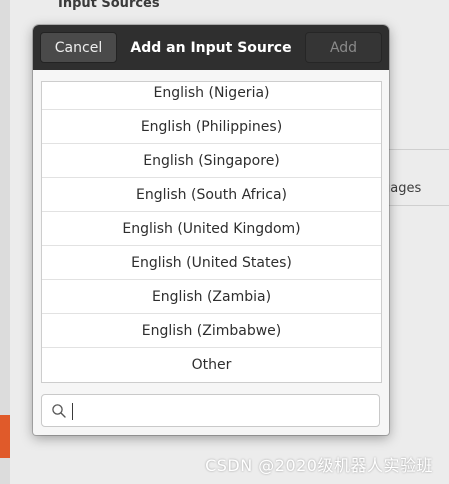 The height and width of the screenshot is (484, 449). Describe the element at coordinates (211, 331) in the screenshot. I see `list-item: English (Zimbabwe)` at that location.